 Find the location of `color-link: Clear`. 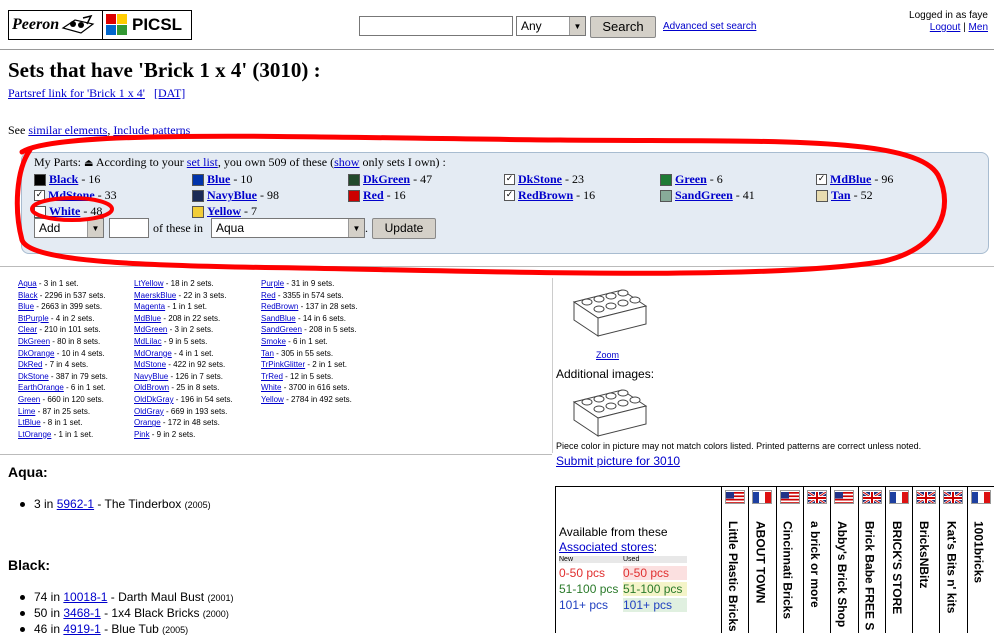

color-link: Clear is located at coordinates (27, 329).